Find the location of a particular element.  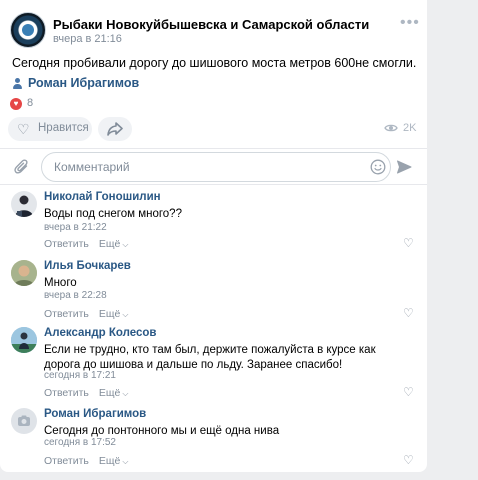

like-button: ♡ Нравится is located at coordinates (50, 129).